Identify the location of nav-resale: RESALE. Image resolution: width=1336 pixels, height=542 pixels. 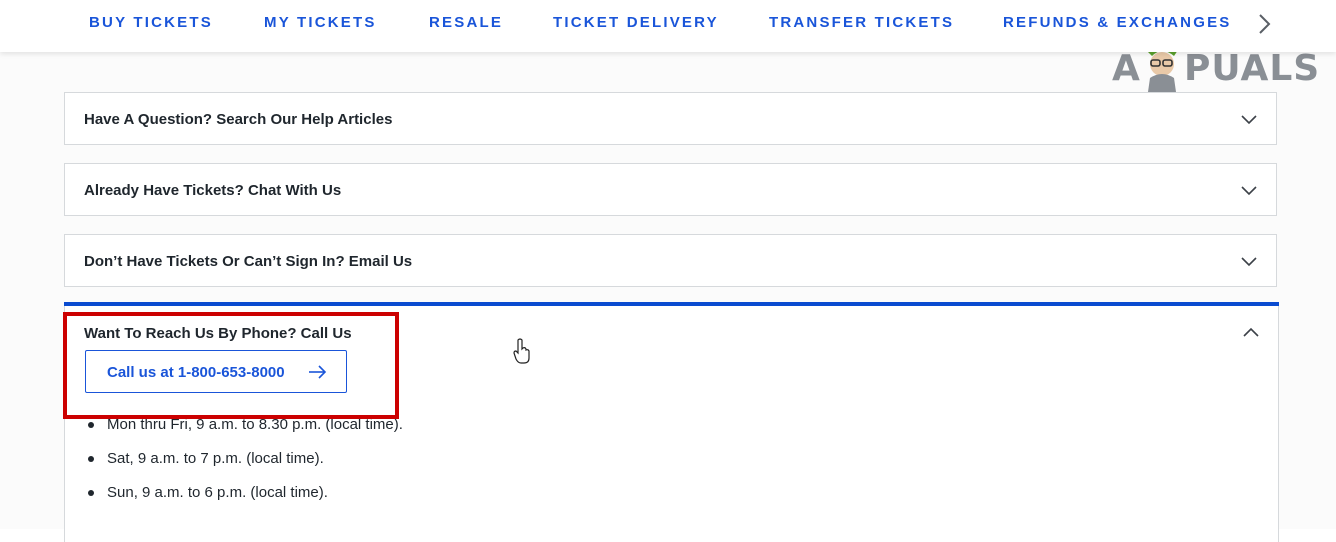
(466, 22).